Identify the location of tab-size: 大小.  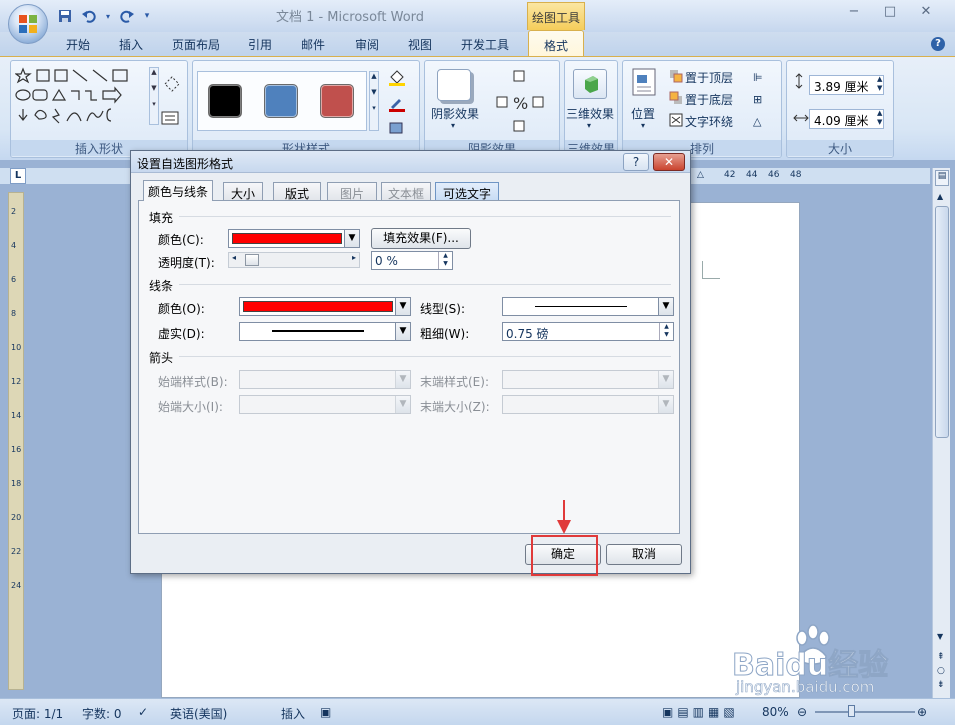
(243, 191).